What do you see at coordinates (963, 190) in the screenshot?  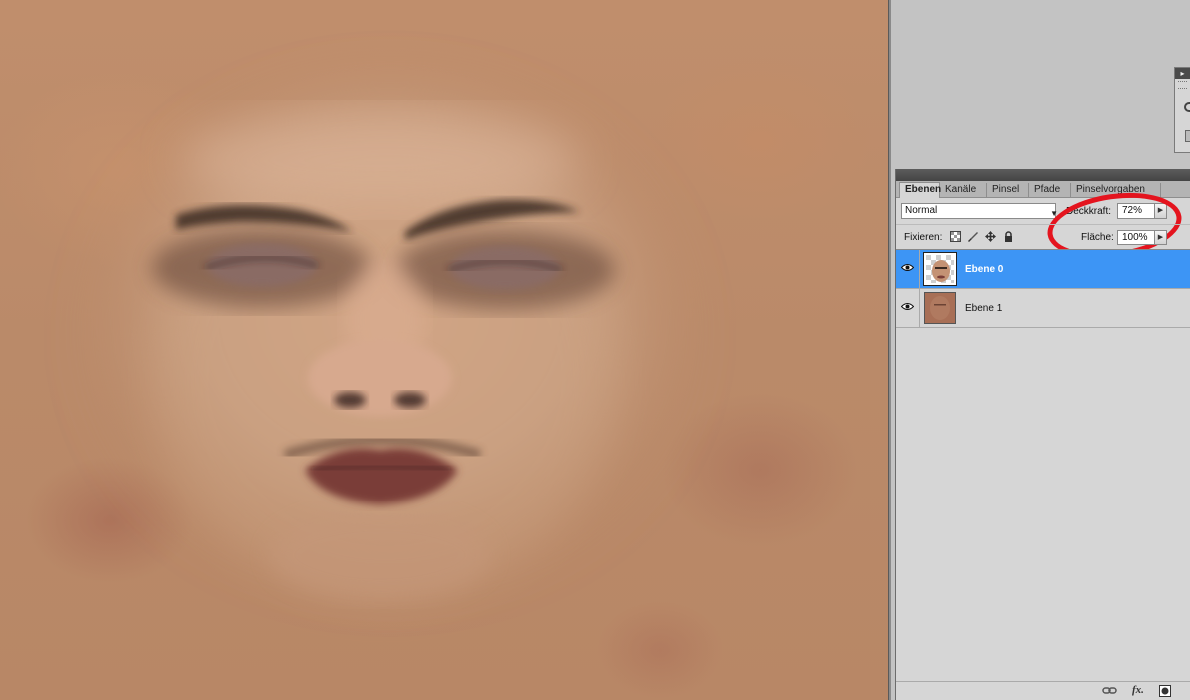 I see `tab-kanaele: Kanäle` at bounding box center [963, 190].